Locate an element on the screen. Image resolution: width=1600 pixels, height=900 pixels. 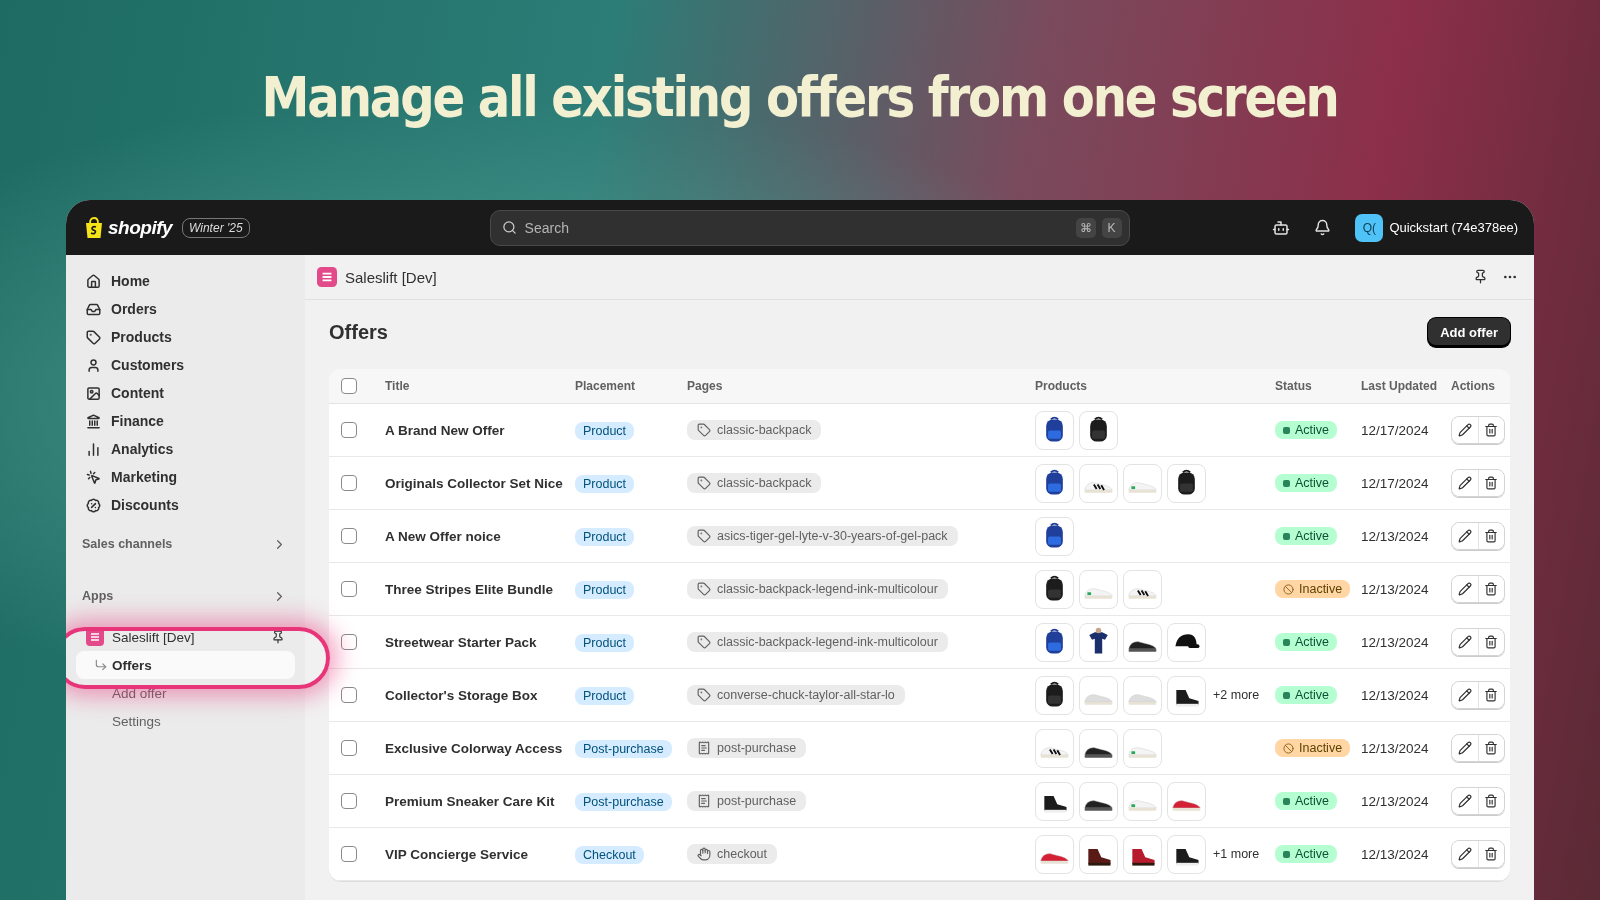
nav-item: Products is located at coordinates (185, 337).